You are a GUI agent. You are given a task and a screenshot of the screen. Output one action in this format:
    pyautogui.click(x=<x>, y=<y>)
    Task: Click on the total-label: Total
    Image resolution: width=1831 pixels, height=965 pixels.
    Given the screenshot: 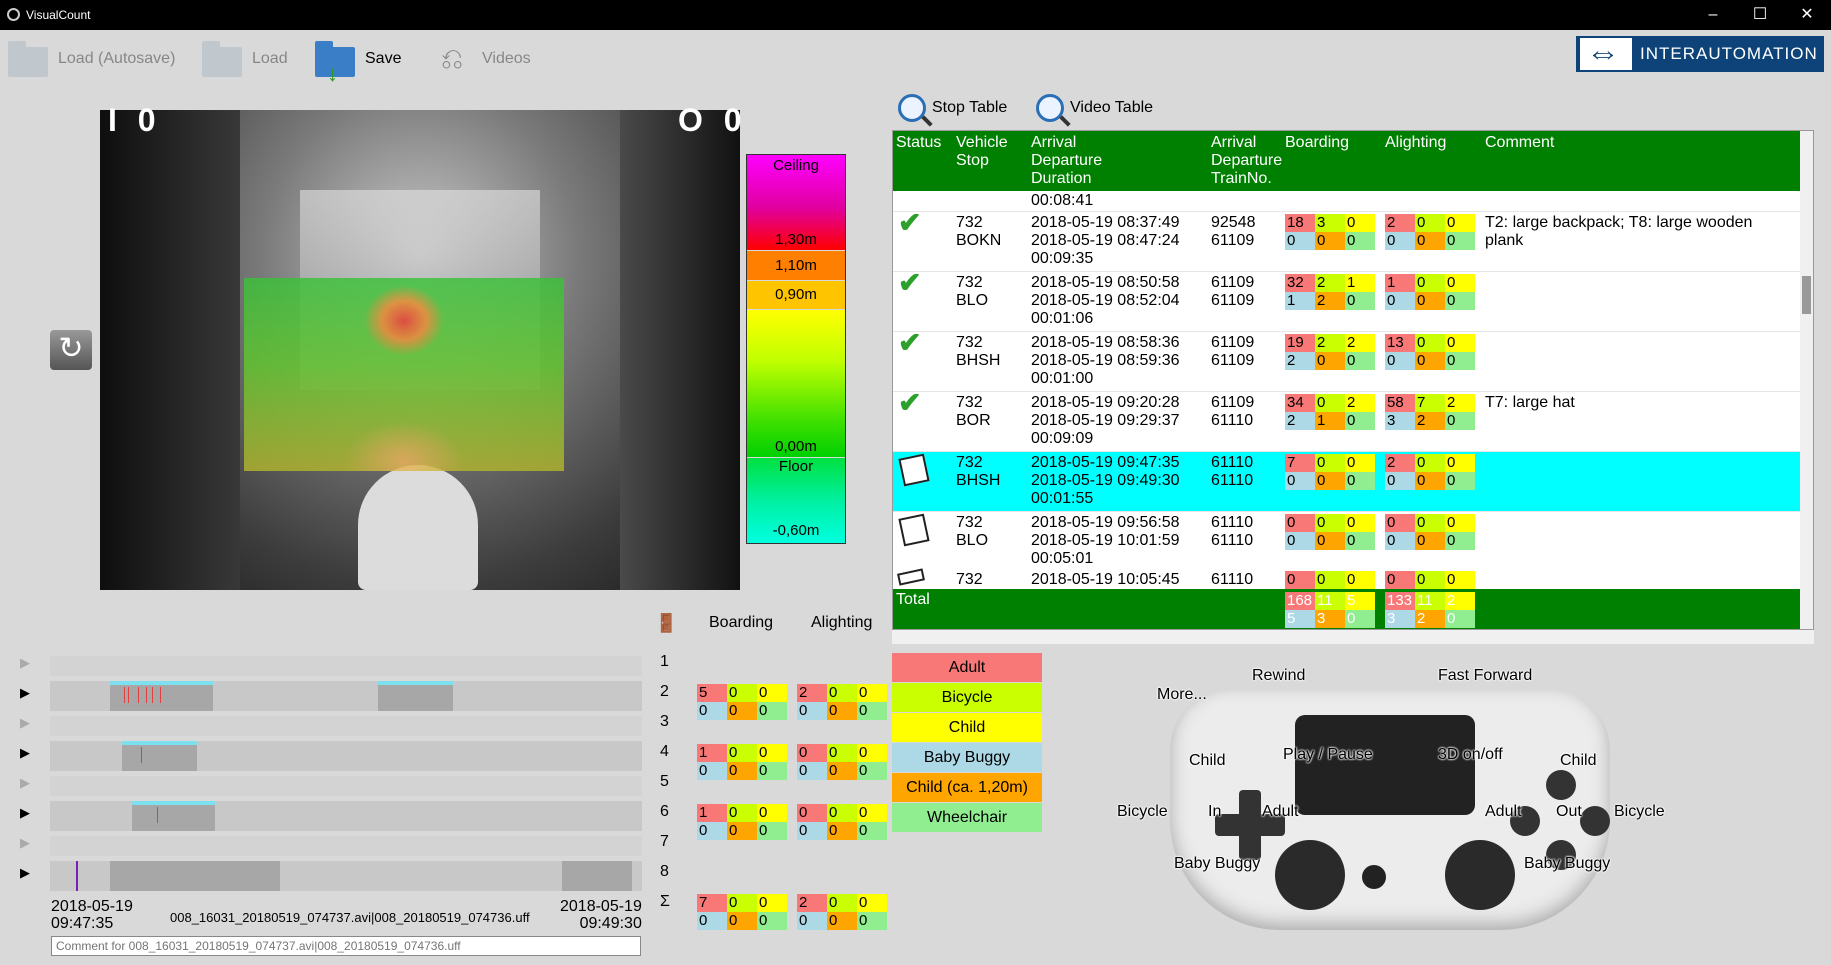 What is the action you would take?
    pyautogui.click(x=913, y=599)
    